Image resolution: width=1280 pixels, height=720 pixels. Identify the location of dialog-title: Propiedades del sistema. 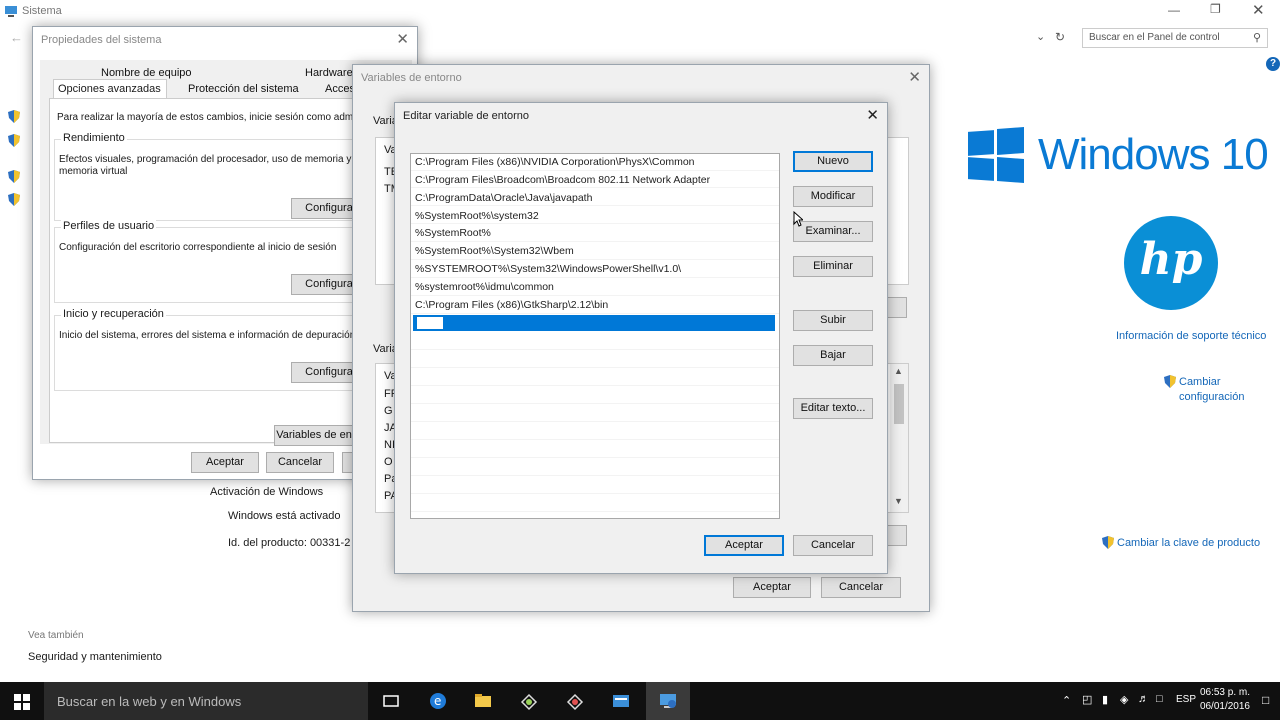
(101, 40).